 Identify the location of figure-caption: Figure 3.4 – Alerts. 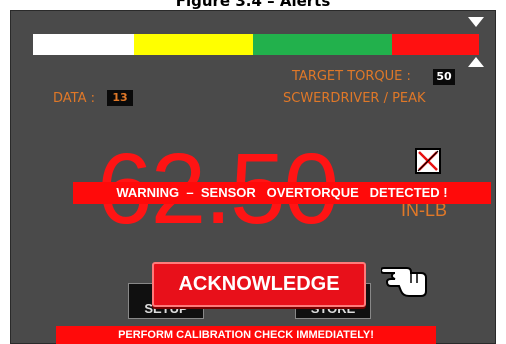
(253, 5).